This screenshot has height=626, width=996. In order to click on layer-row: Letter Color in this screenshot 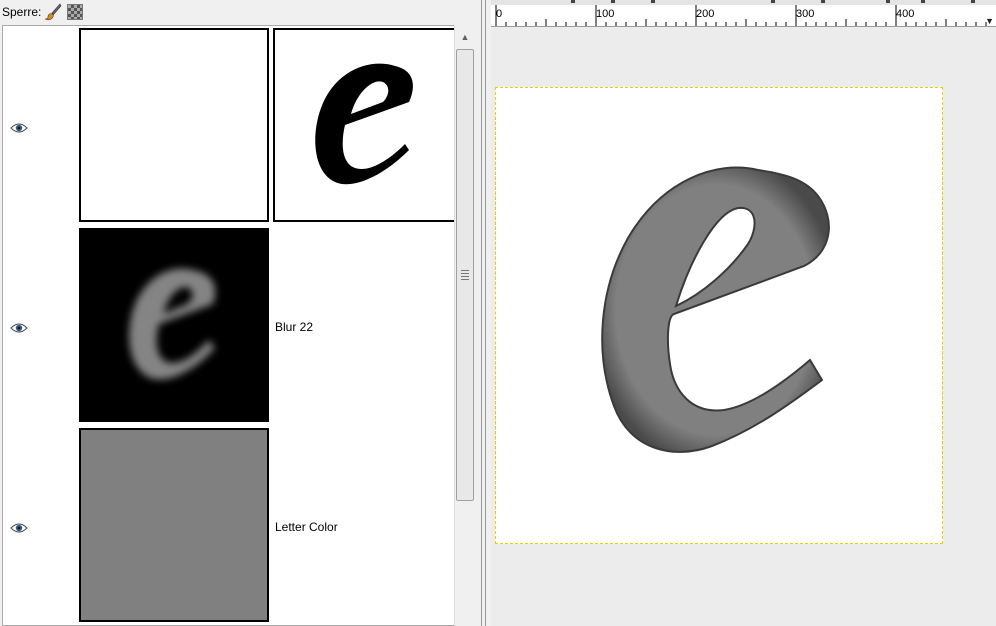, I will do `click(228, 525)`.